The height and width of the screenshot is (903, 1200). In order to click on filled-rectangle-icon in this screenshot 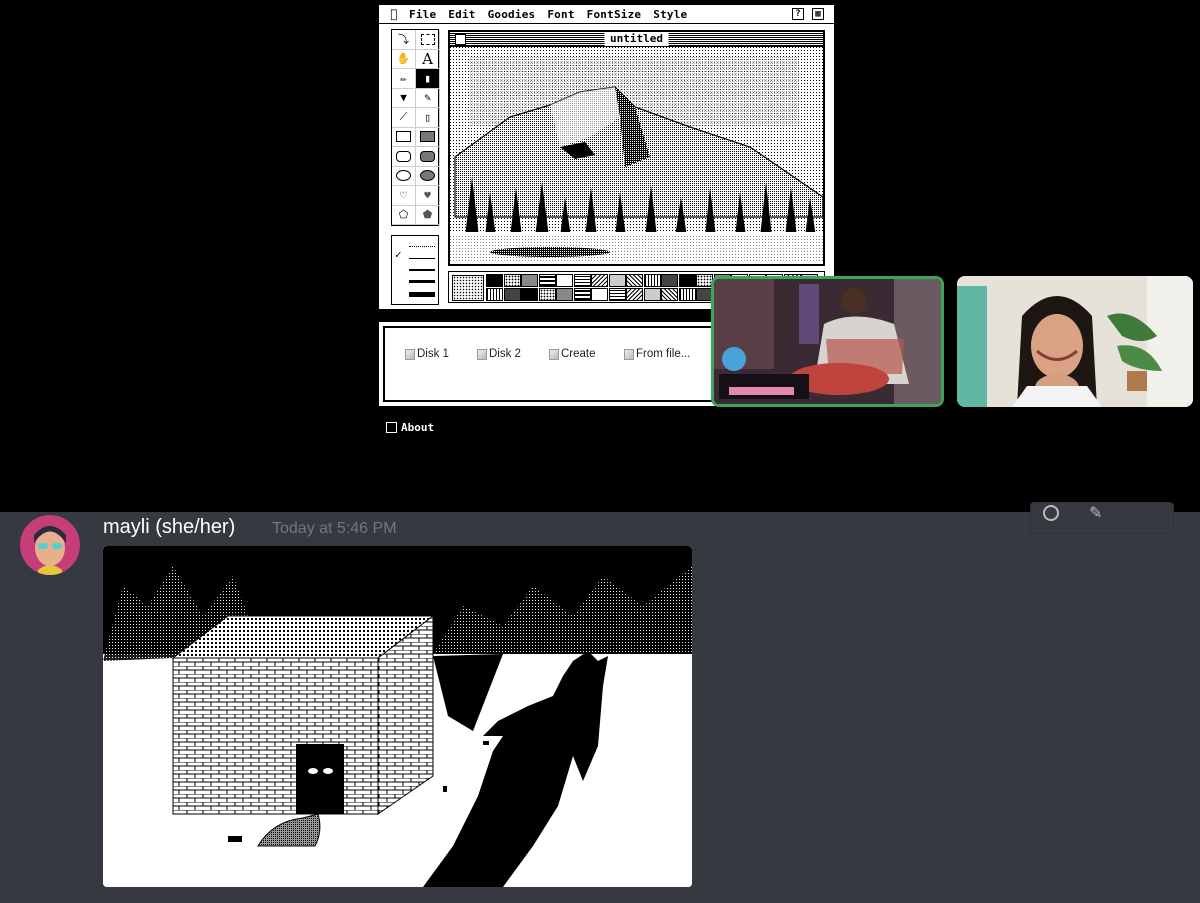, I will do `click(428, 137)`.